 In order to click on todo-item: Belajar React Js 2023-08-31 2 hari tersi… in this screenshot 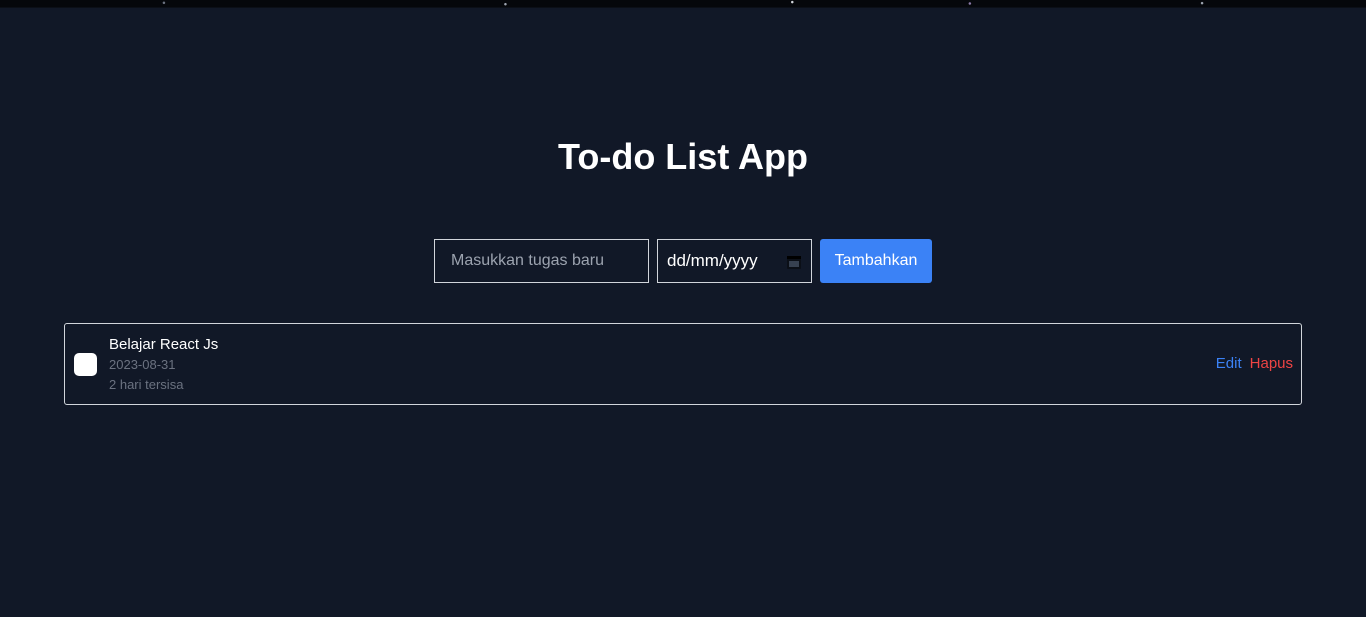, I will do `click(683, 364)`.